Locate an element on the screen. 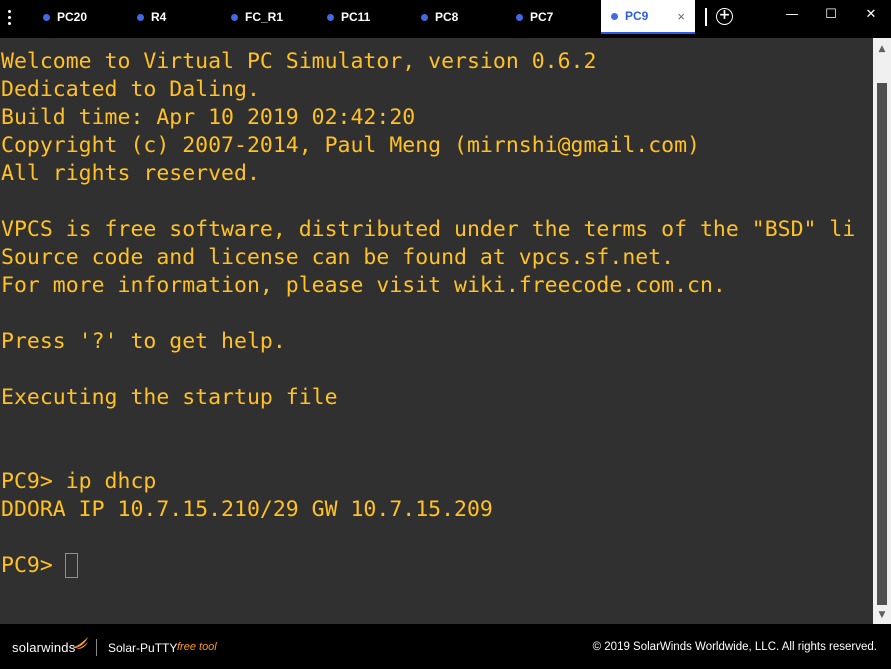 Image resolution: width=891 pixels, height=669 pixels. terminal-prompt: PC9> is located at coordinates (33, 565).